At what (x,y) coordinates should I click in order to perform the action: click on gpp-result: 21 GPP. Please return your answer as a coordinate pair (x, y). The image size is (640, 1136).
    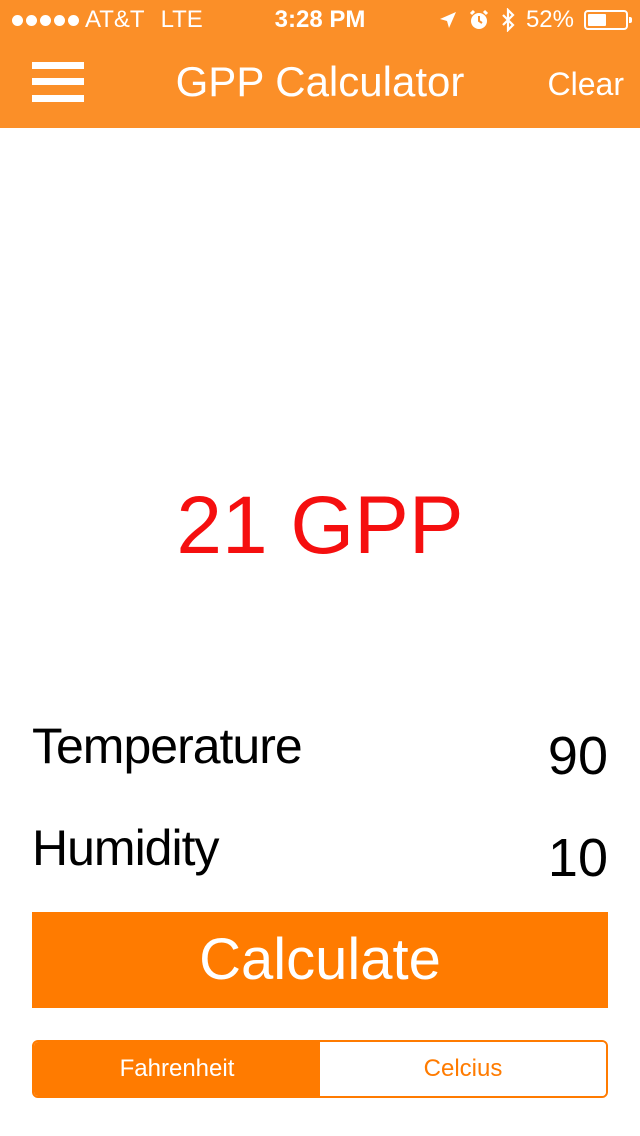
    Looking at the image, I should click on (320, 525).